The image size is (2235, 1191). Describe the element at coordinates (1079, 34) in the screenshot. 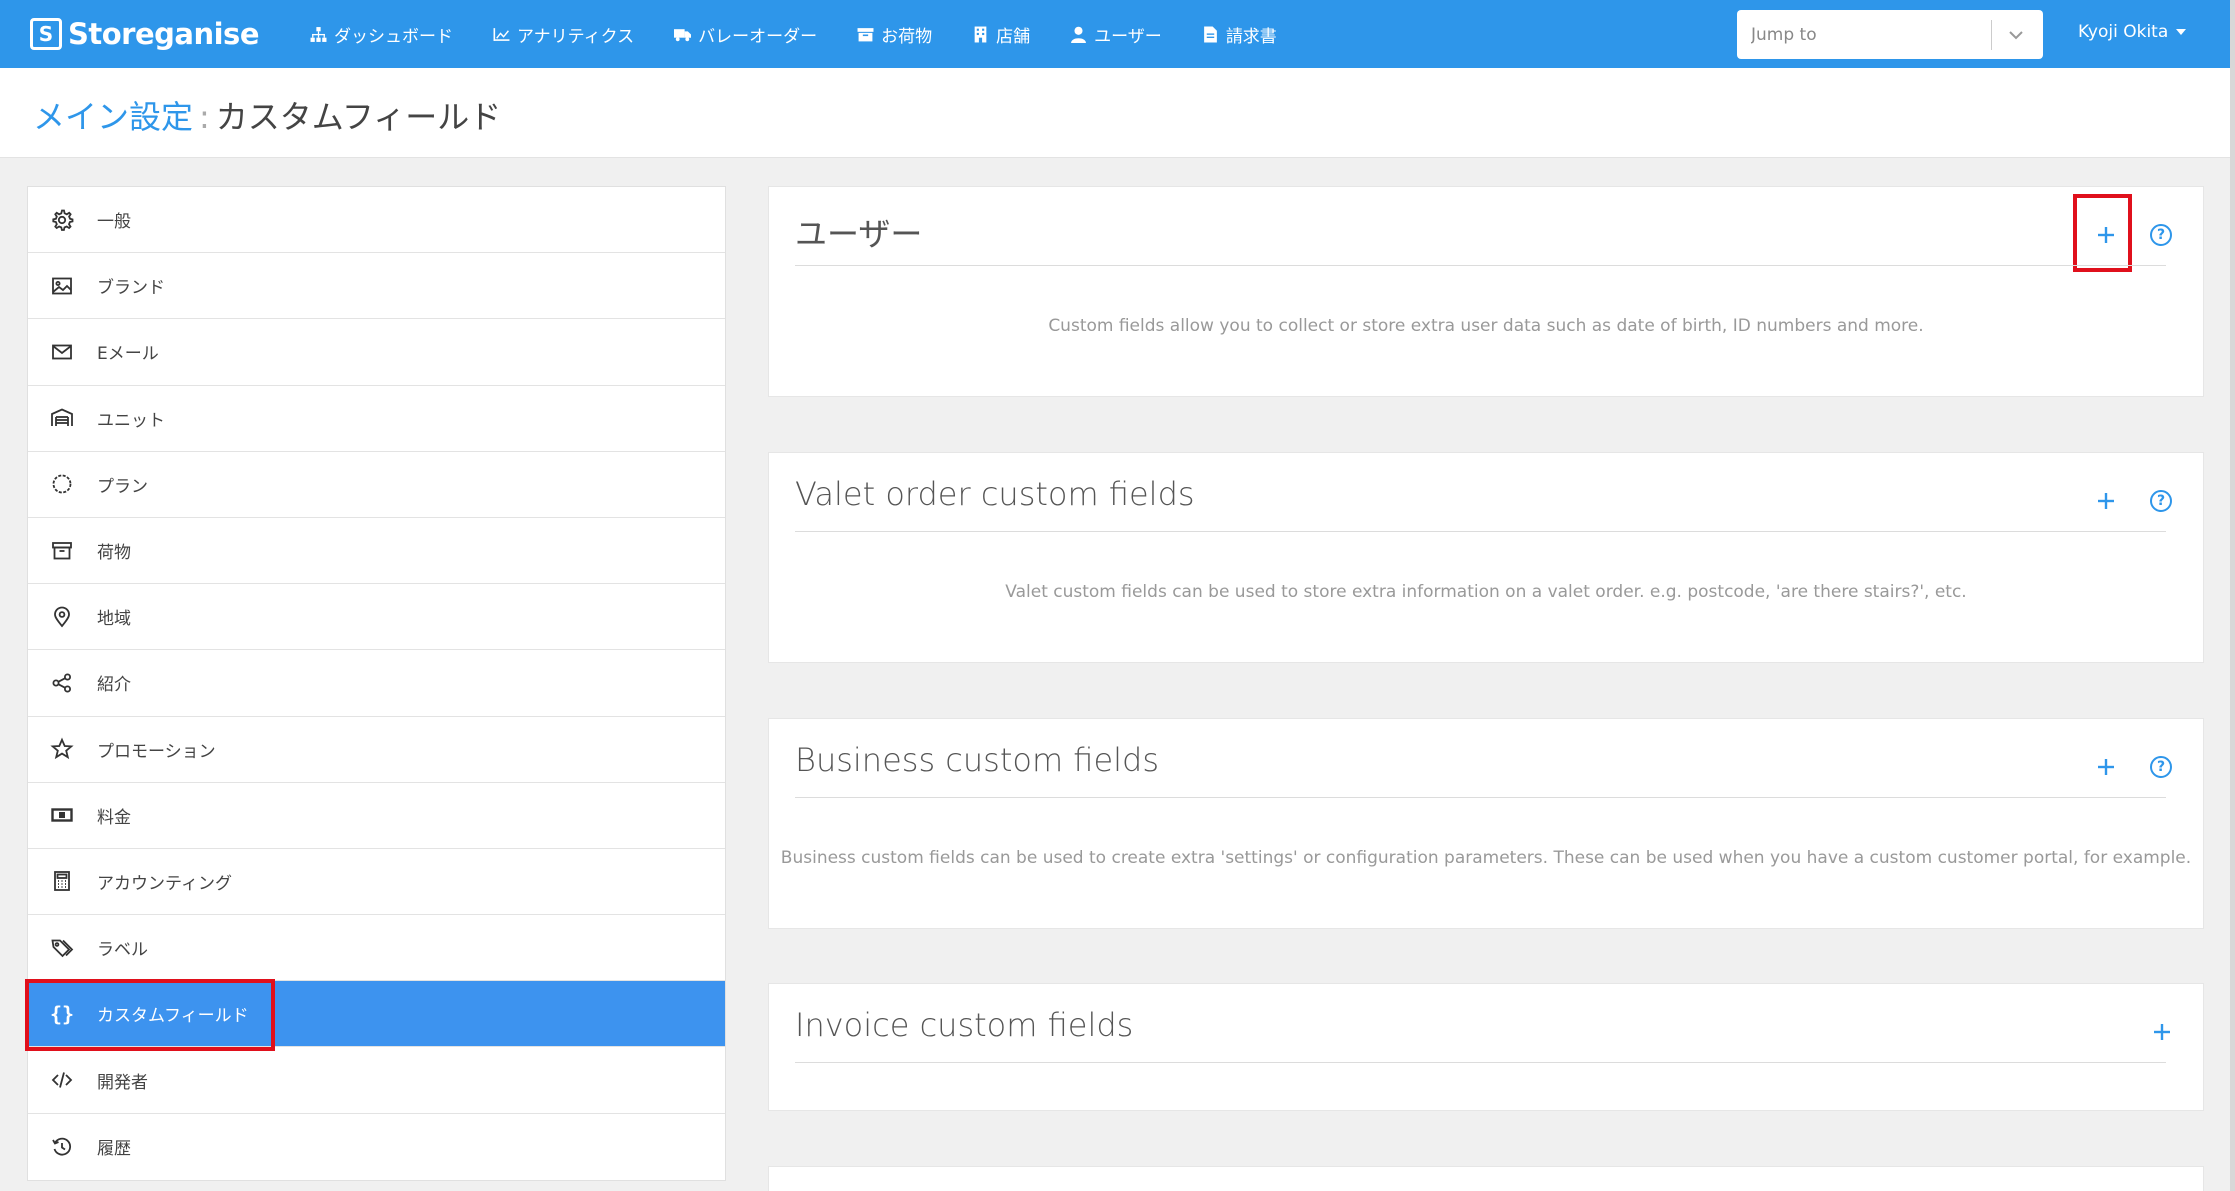

I see `user-icon` at that location.